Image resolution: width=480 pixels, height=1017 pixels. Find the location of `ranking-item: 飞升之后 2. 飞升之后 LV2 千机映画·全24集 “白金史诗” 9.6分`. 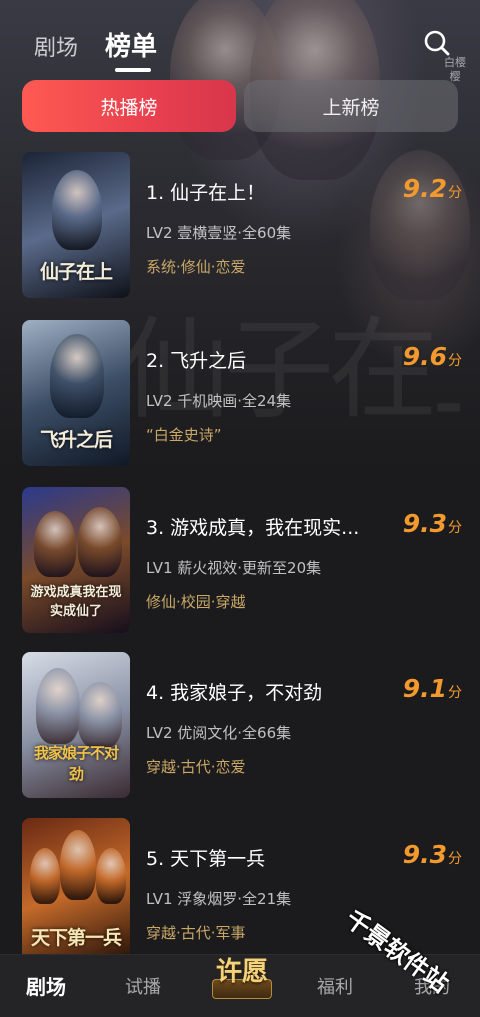

ranking-item: 飞升之后 2. 飞升之后 LV2 千机映画·全24集 “白金史诗” 9.6分 is located at coordinates (242, 393).